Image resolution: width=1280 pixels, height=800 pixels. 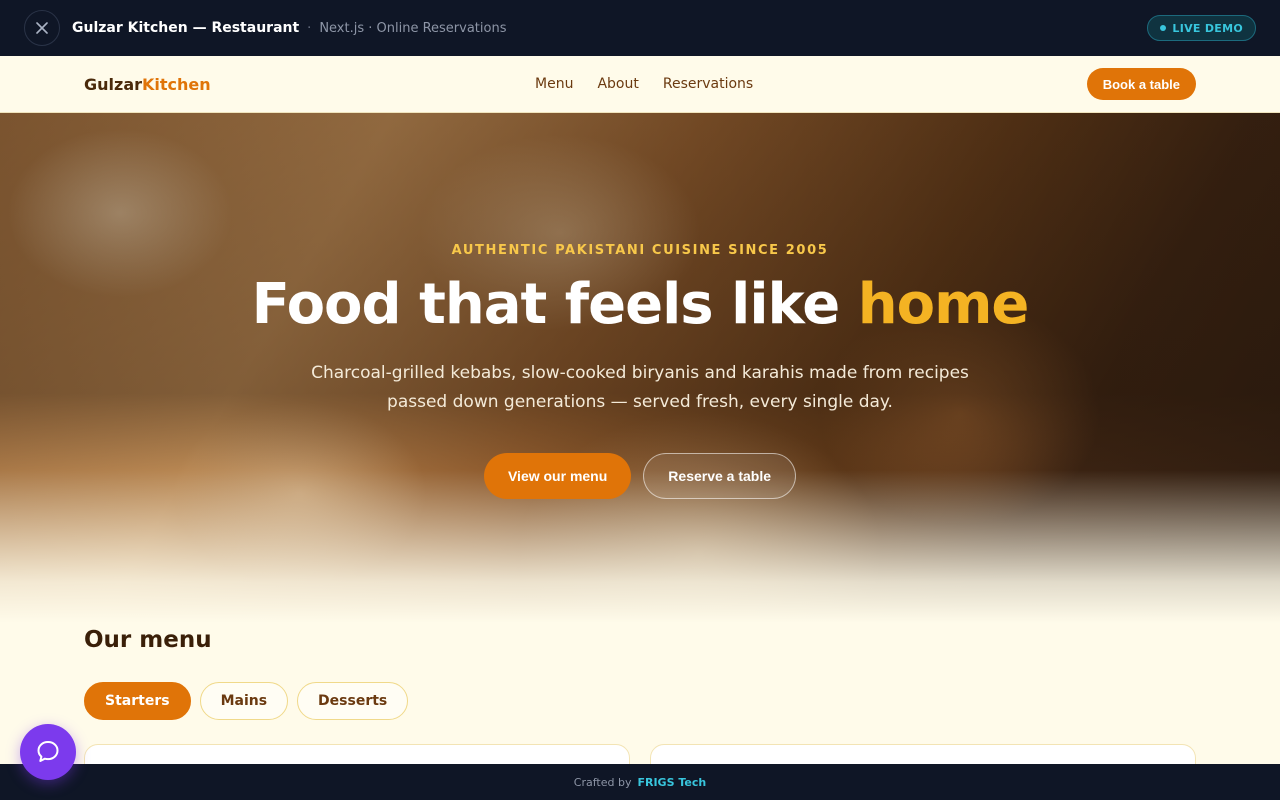 I want to click on logo-part-1: Gulzar, so click(x=113, y=84).